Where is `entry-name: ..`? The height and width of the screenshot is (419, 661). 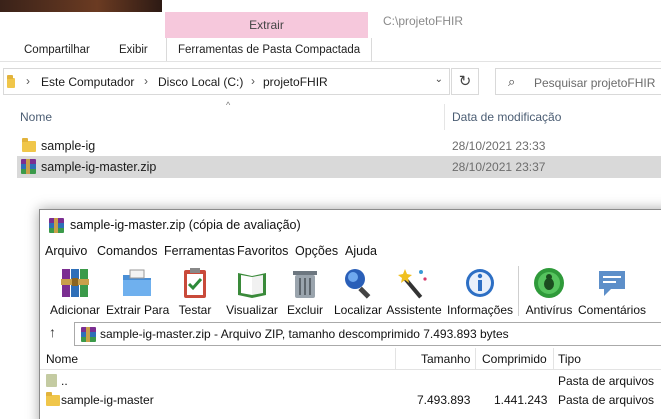
entry-name: .. is located at coordinates (64, 381).